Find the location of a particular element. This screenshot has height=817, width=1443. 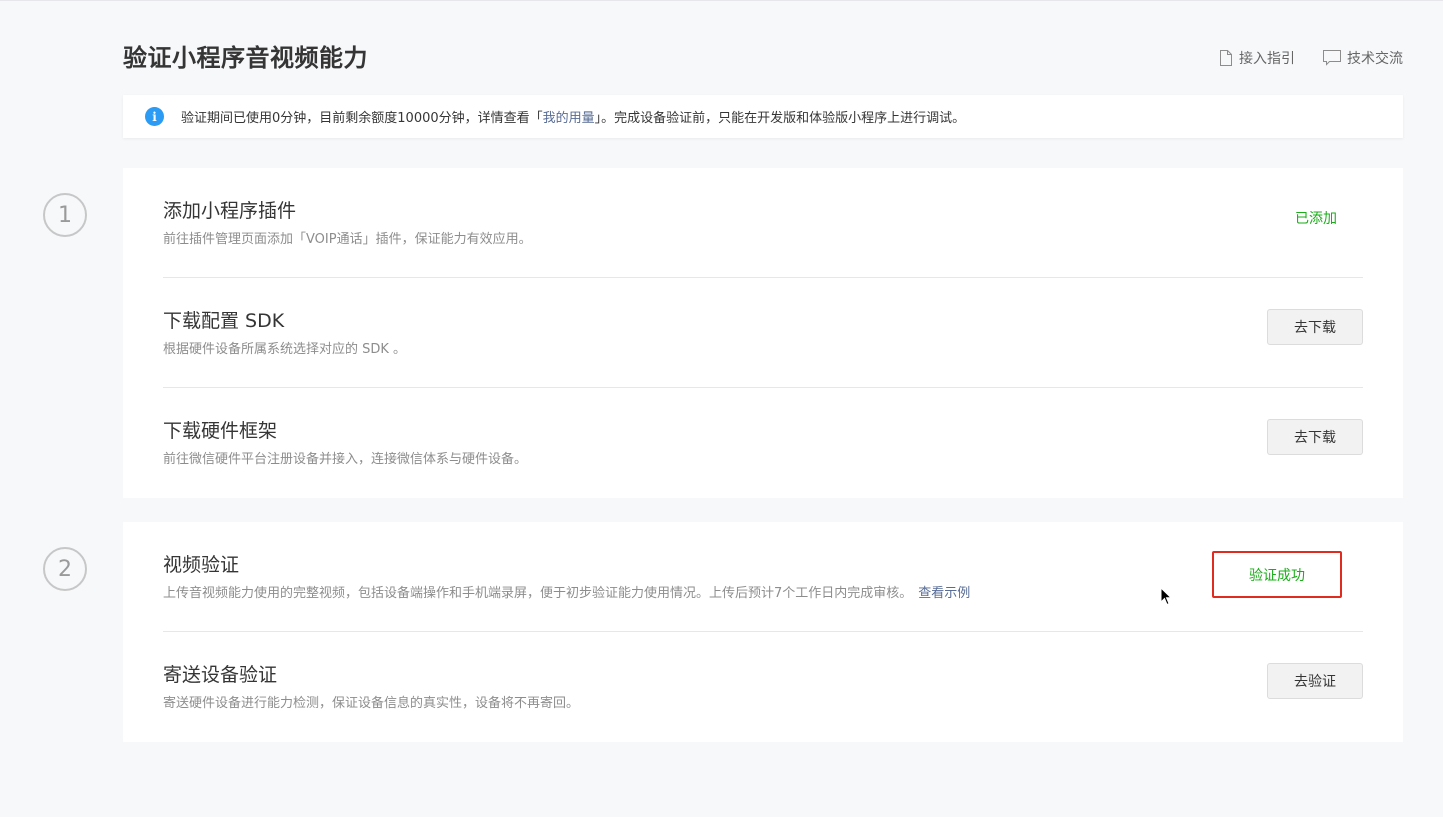

step-row-download-sdk: 下载配置 SDK 根据硬件设备所属系统选择对应的 SDK 。 去下载 is located at coordinates (763, 333).